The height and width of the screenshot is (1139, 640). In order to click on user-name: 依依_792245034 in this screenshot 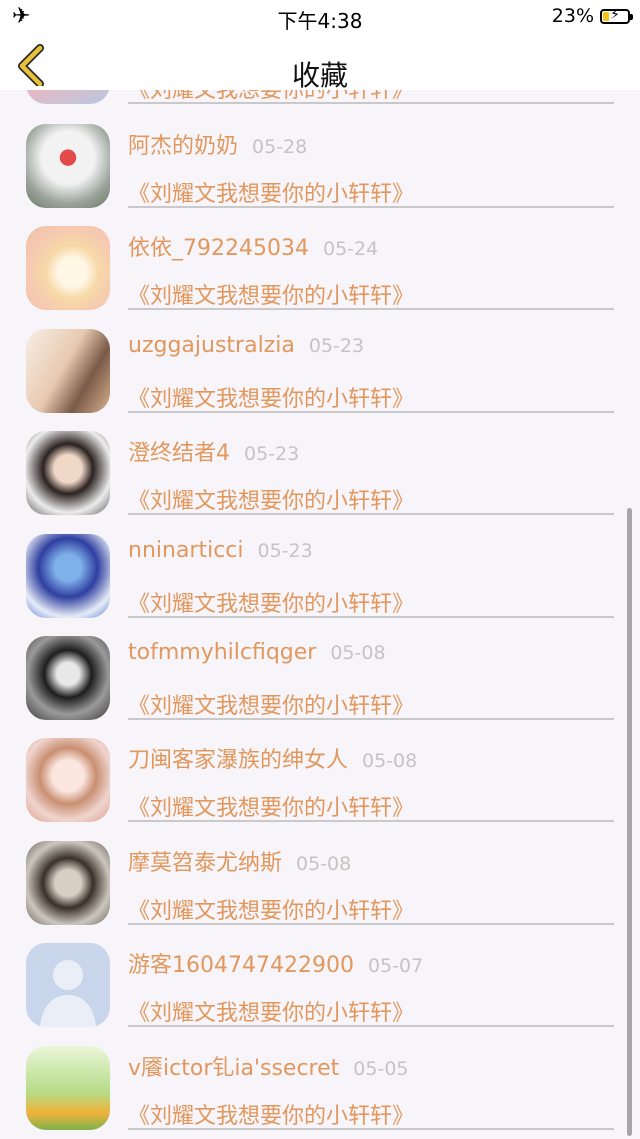, I will do `click(218, 248)`.